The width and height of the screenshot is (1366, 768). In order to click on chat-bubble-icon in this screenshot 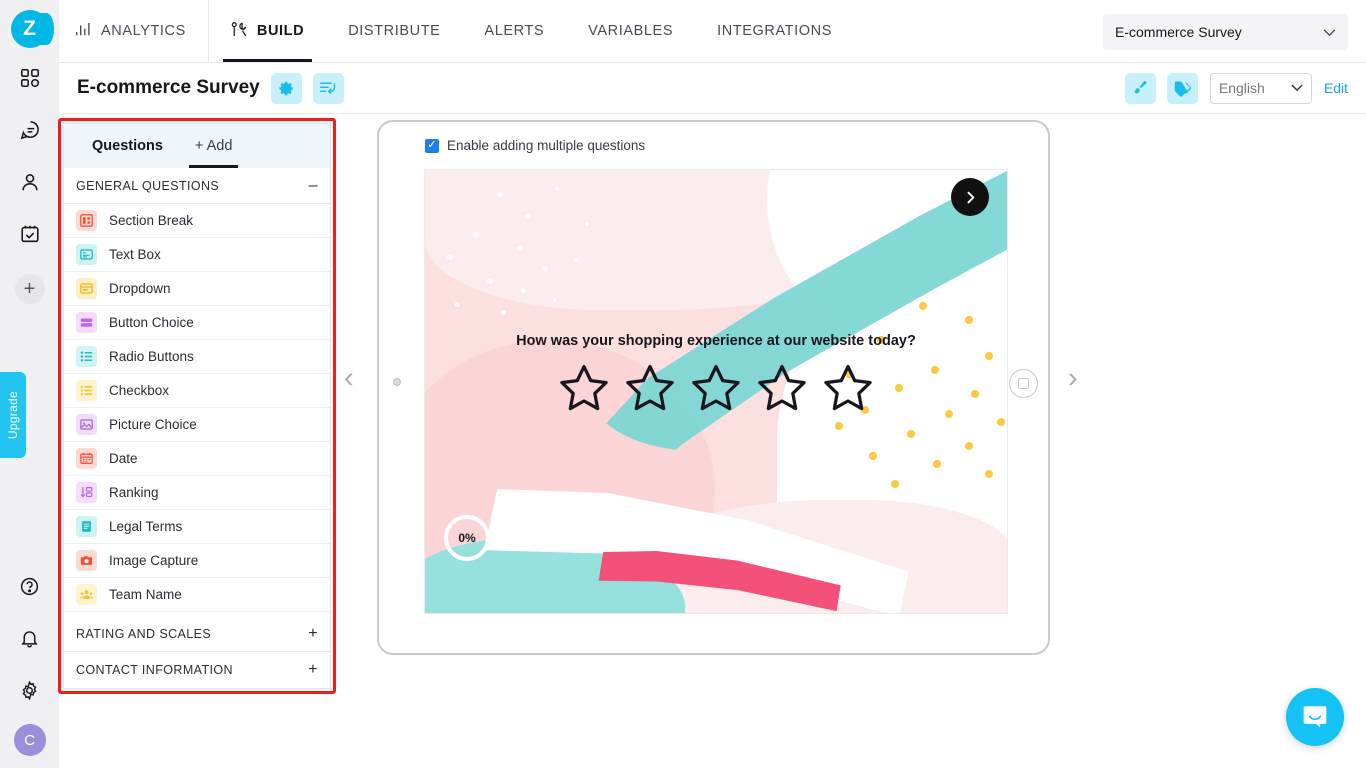, I will do `click(1315, 717)`.